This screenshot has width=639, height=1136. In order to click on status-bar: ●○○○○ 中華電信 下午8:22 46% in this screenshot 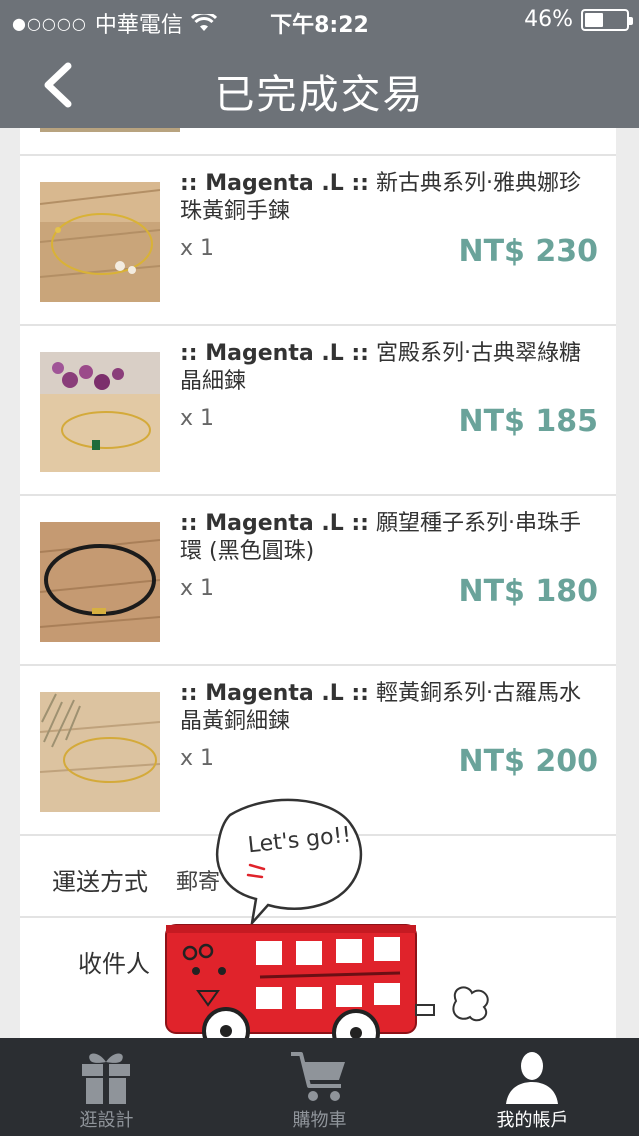, I will do `click(319, 20)`.